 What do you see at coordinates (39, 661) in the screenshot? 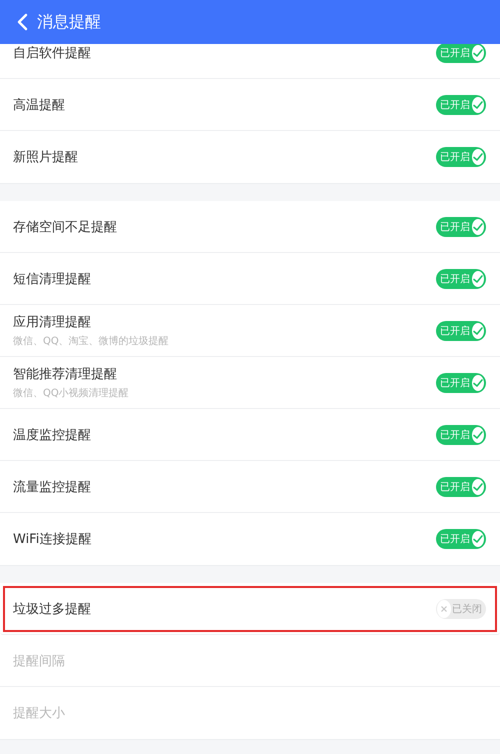
I see `row-label: 提醒间隔` at bounding box center [39, 661].